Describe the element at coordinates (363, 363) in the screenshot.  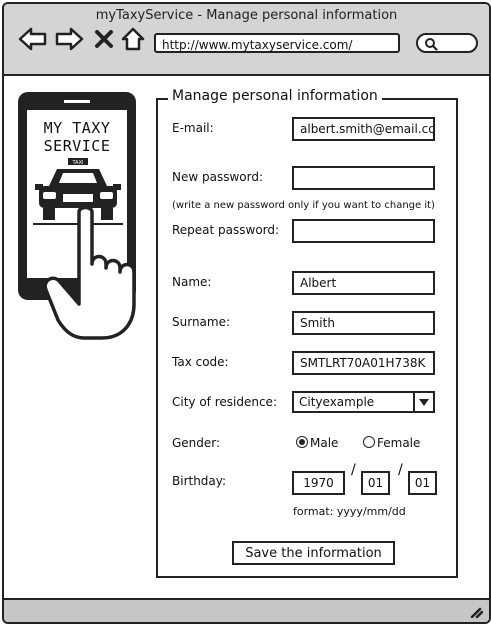
I see `taxcode-field: SMTLRT70A01H738K` at that location.